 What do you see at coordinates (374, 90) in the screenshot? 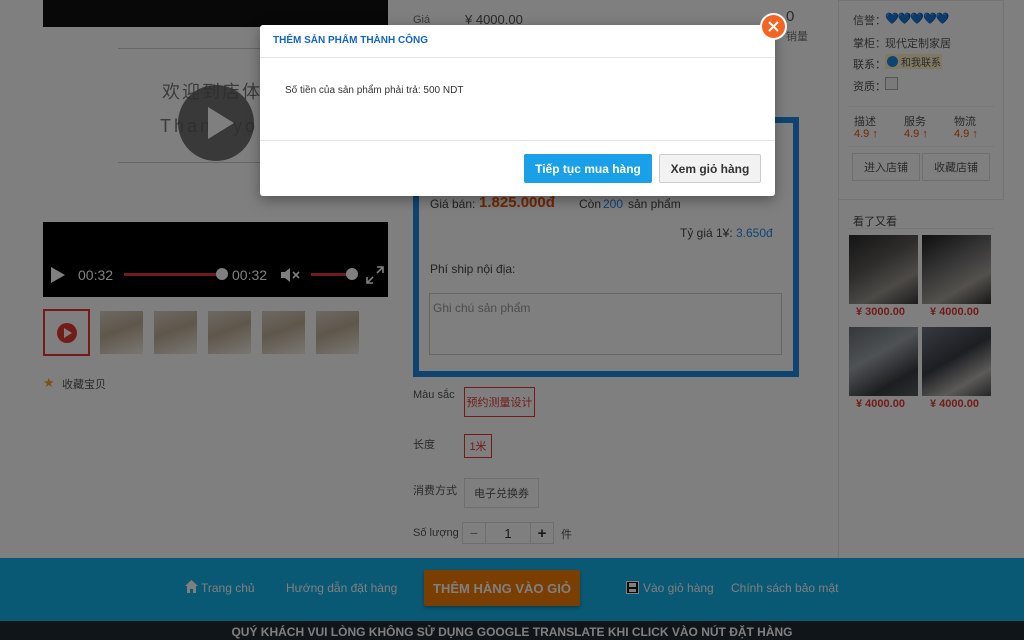
I see `modal-message: Số tiền của sản phẩm phải trả: 500 NDT` at bounding box center [374, 90].